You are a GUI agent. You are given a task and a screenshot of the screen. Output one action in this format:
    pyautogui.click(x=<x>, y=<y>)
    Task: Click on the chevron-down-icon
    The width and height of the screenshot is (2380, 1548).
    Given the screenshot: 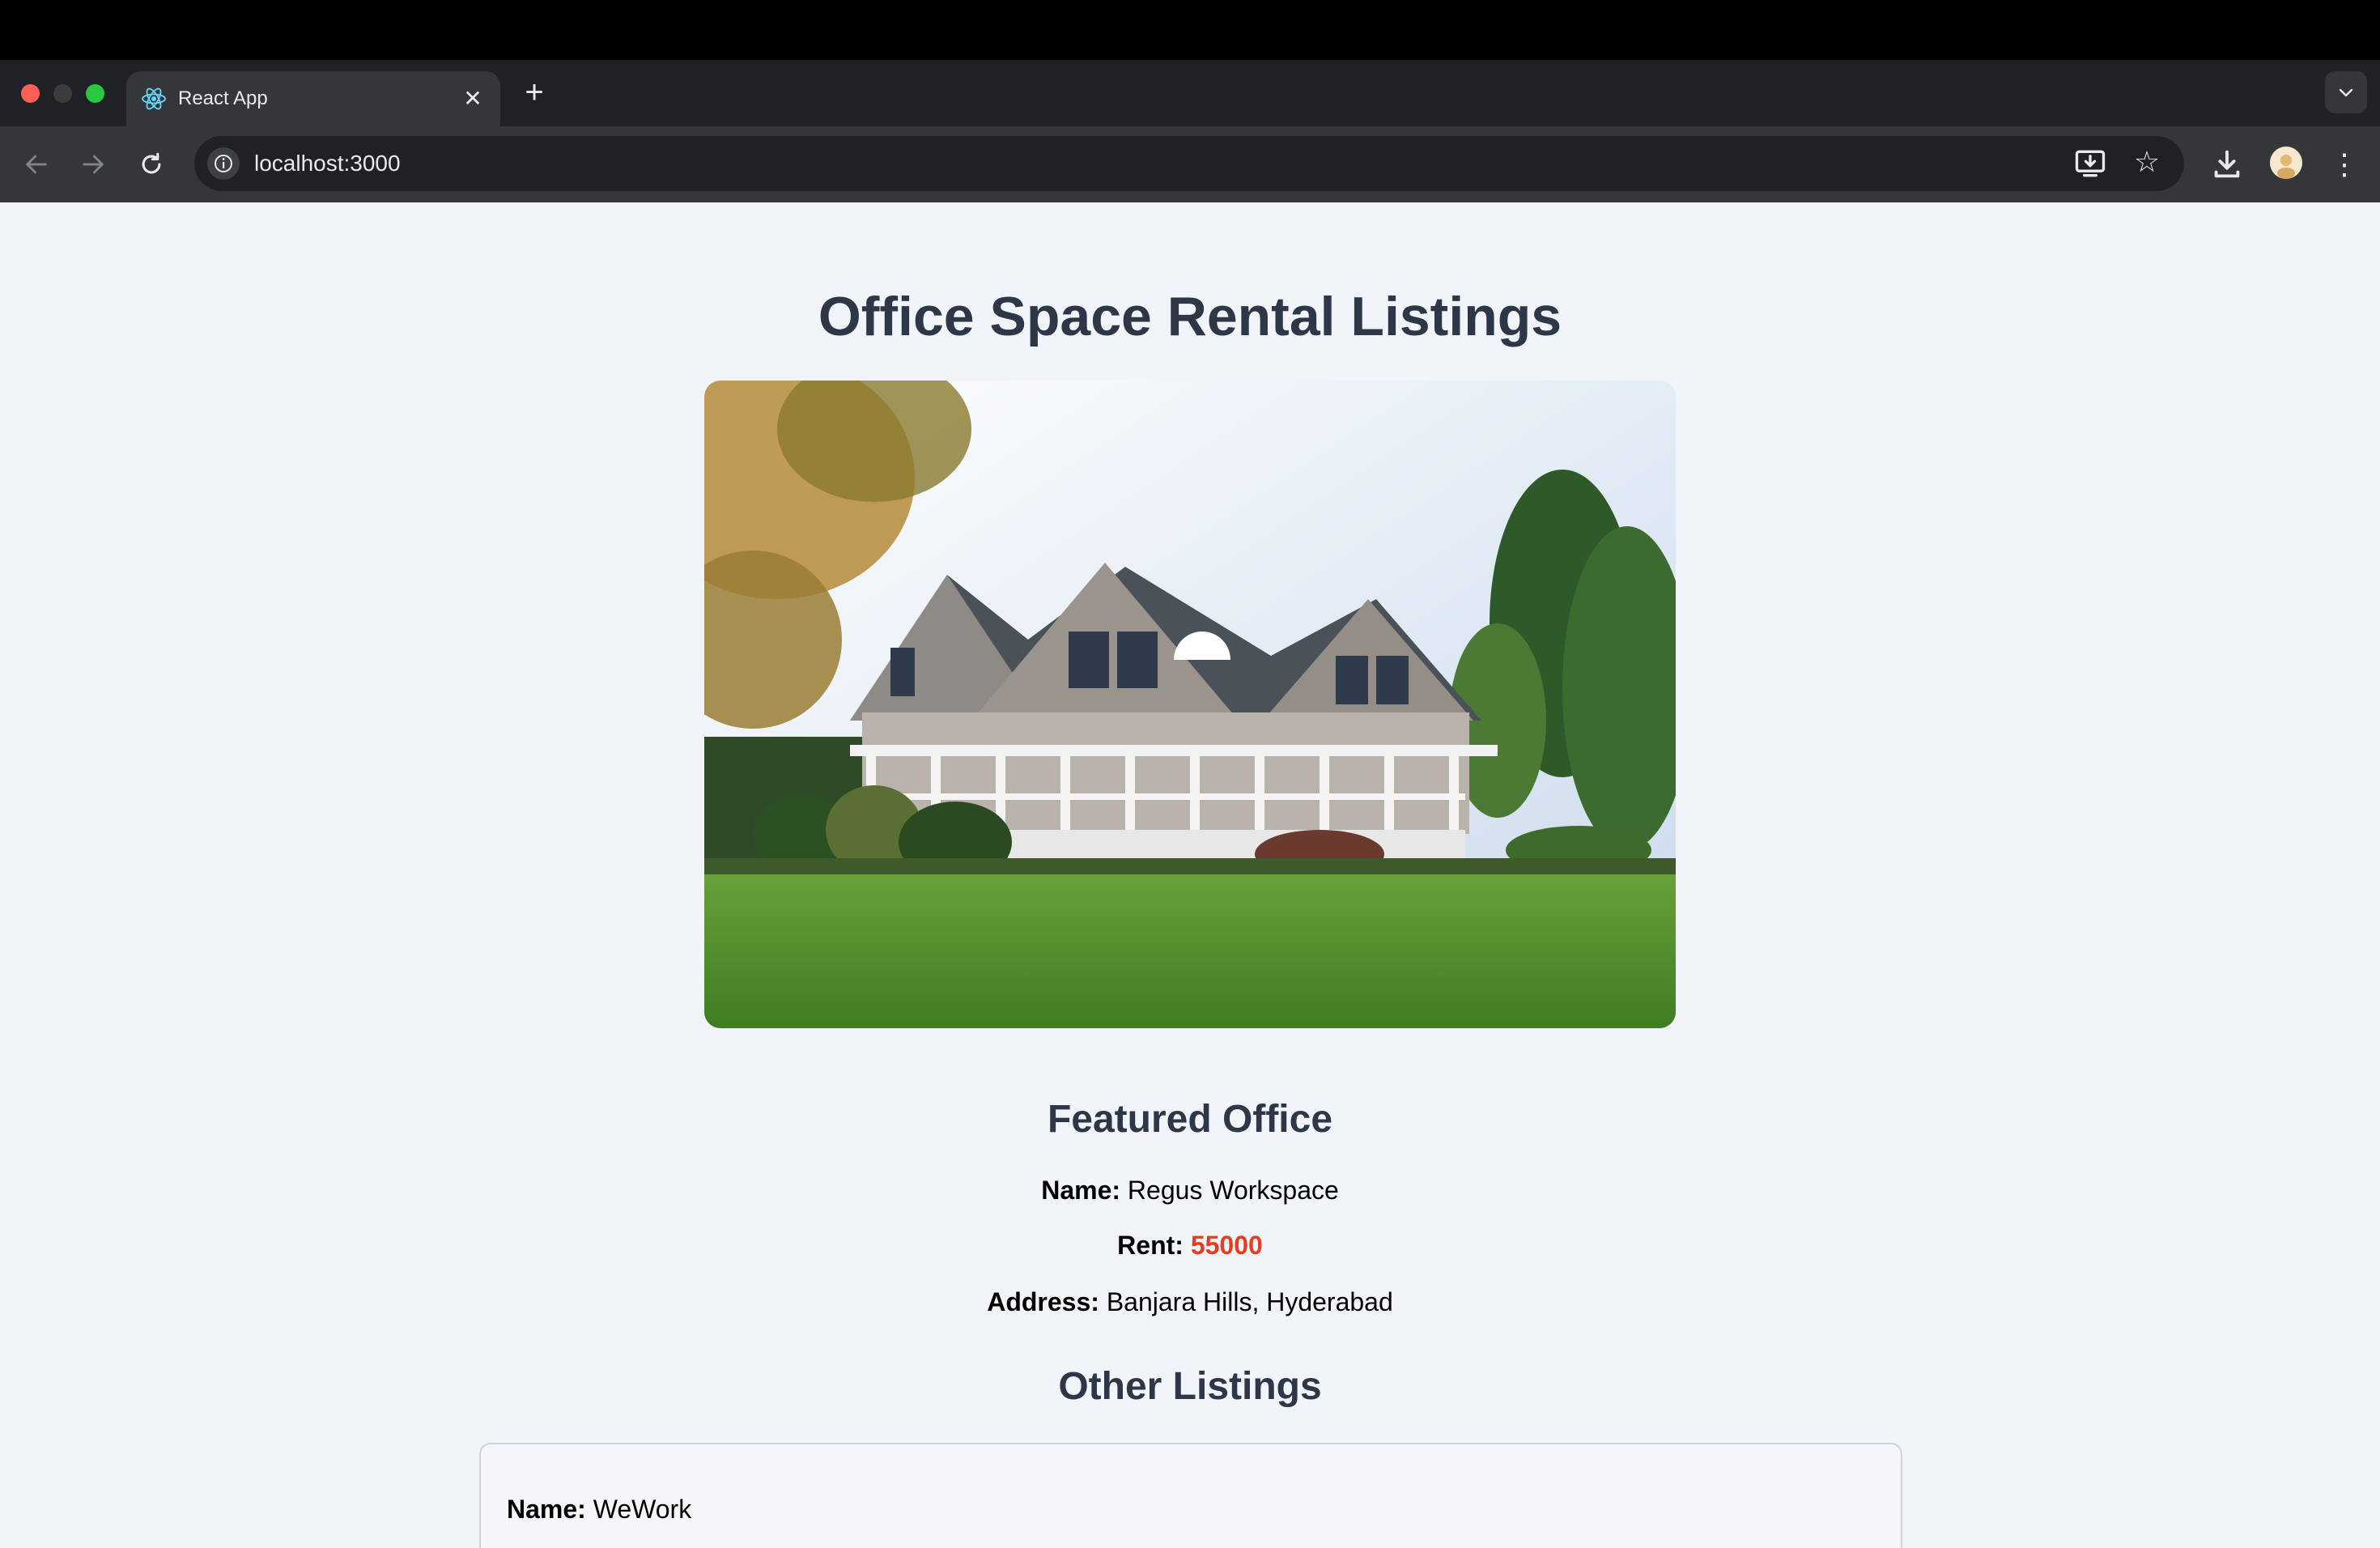 What is the action you would take?
    pyautogui.click(x=2346, y=92)
    